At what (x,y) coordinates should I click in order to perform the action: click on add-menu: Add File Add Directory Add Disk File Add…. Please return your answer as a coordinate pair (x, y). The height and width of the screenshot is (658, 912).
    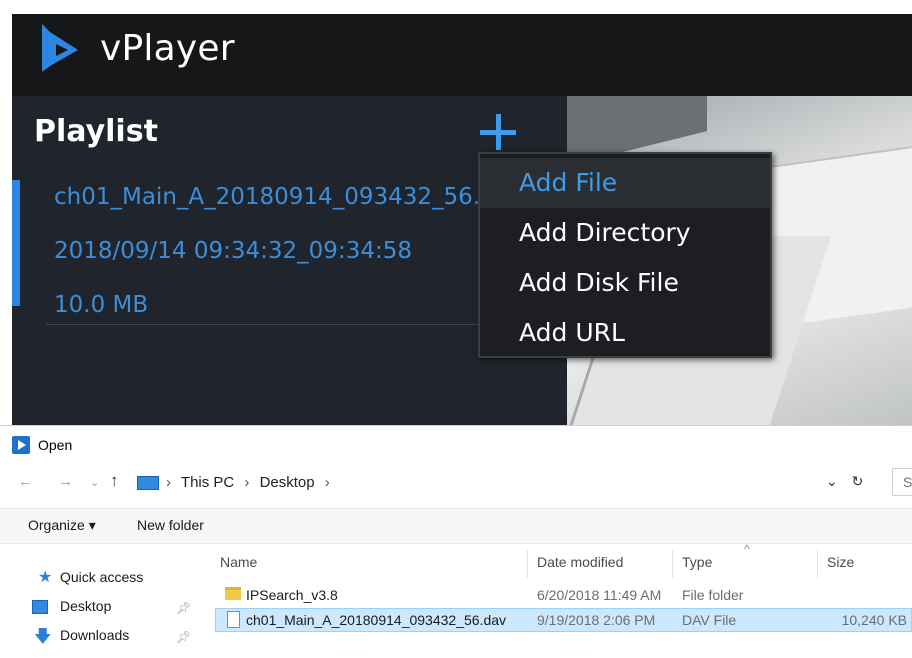
    Looking at the image, I should click on (625, 255).